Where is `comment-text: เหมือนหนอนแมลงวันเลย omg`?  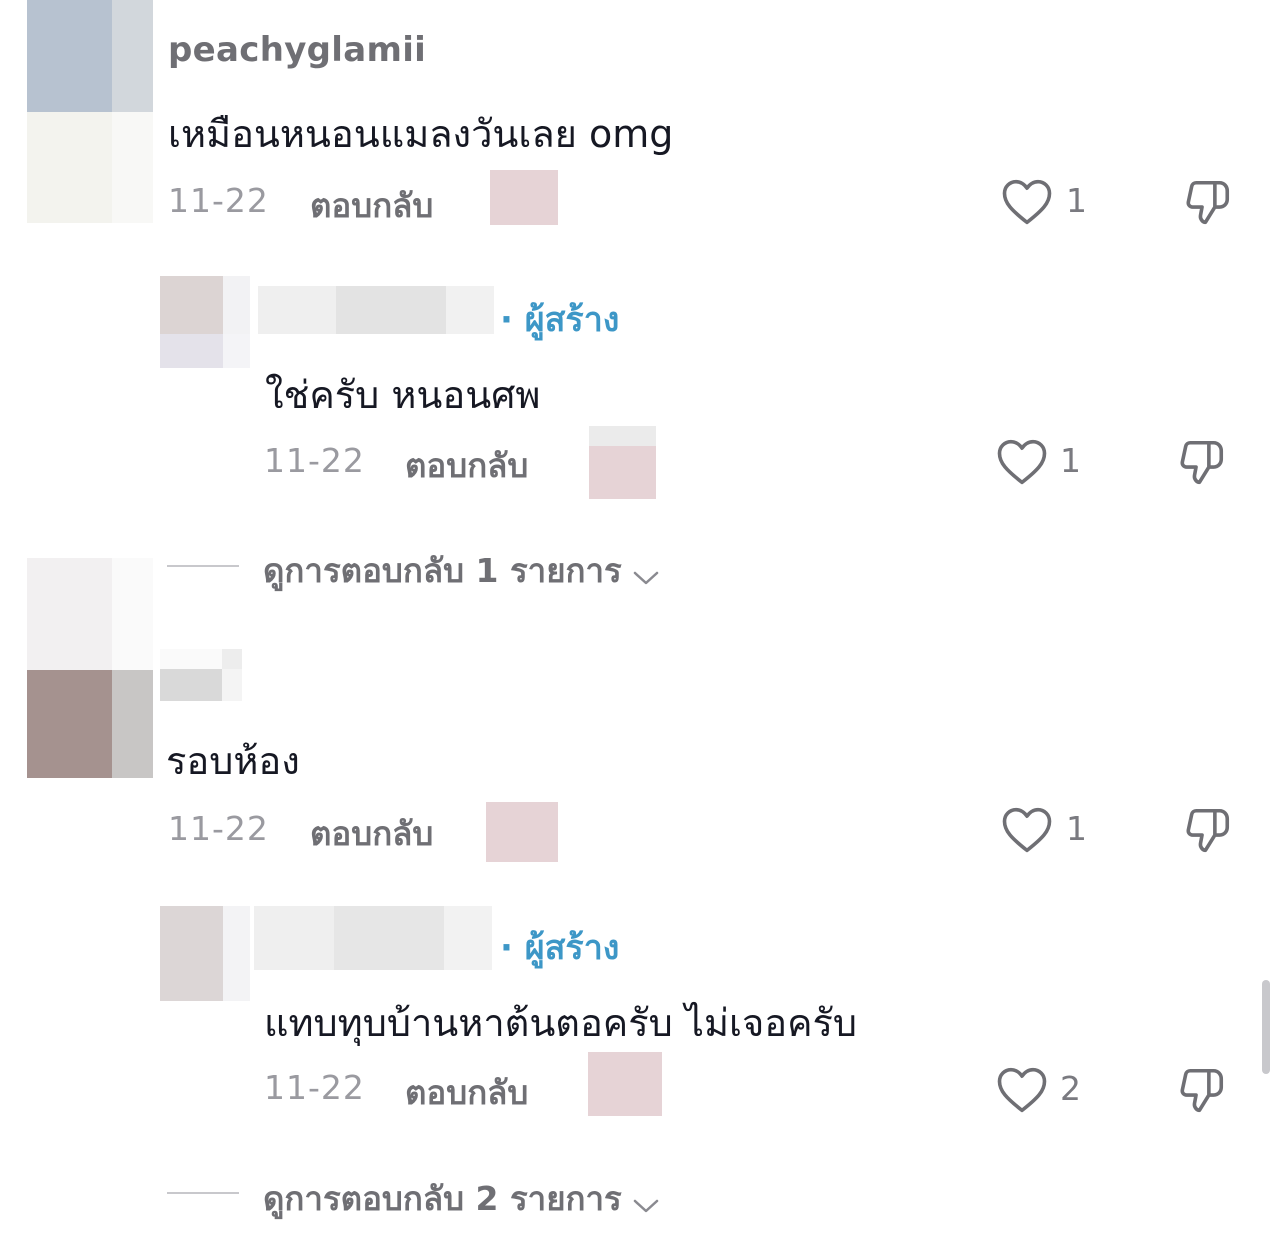 comment-text: เหมือนหนอนแมลงวันเลย omg is located at coordinates (421, 134).